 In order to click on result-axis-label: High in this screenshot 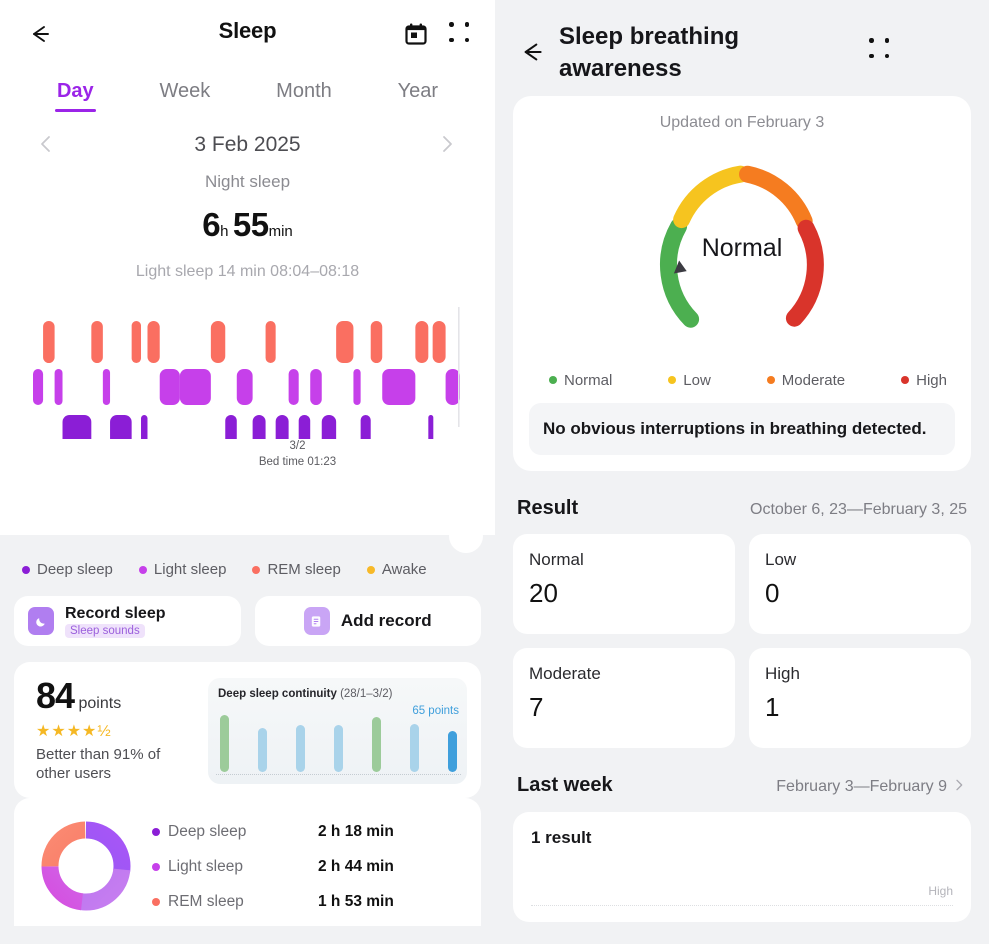, I will do `click(940, 890)`.